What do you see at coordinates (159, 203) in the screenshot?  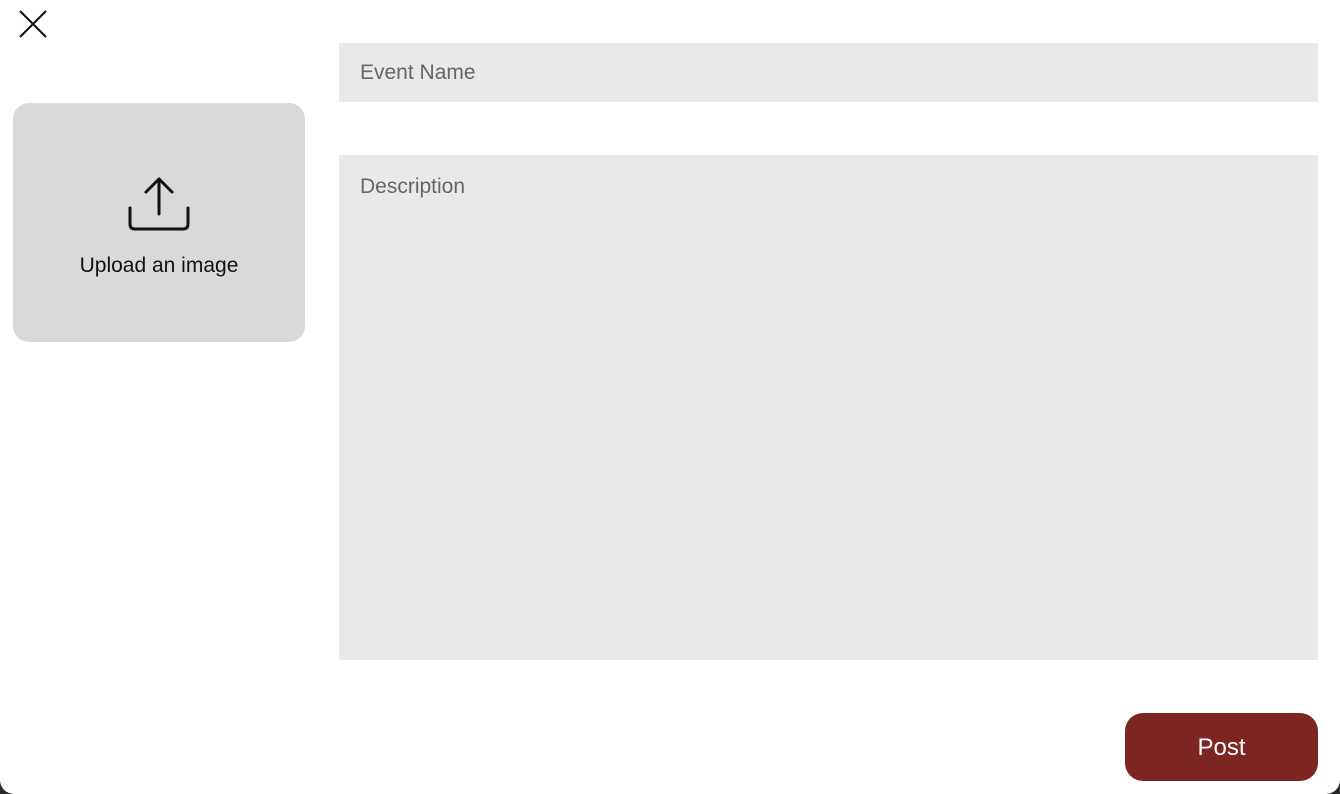 I see `upload-icon` at bounding box center [159, 203].